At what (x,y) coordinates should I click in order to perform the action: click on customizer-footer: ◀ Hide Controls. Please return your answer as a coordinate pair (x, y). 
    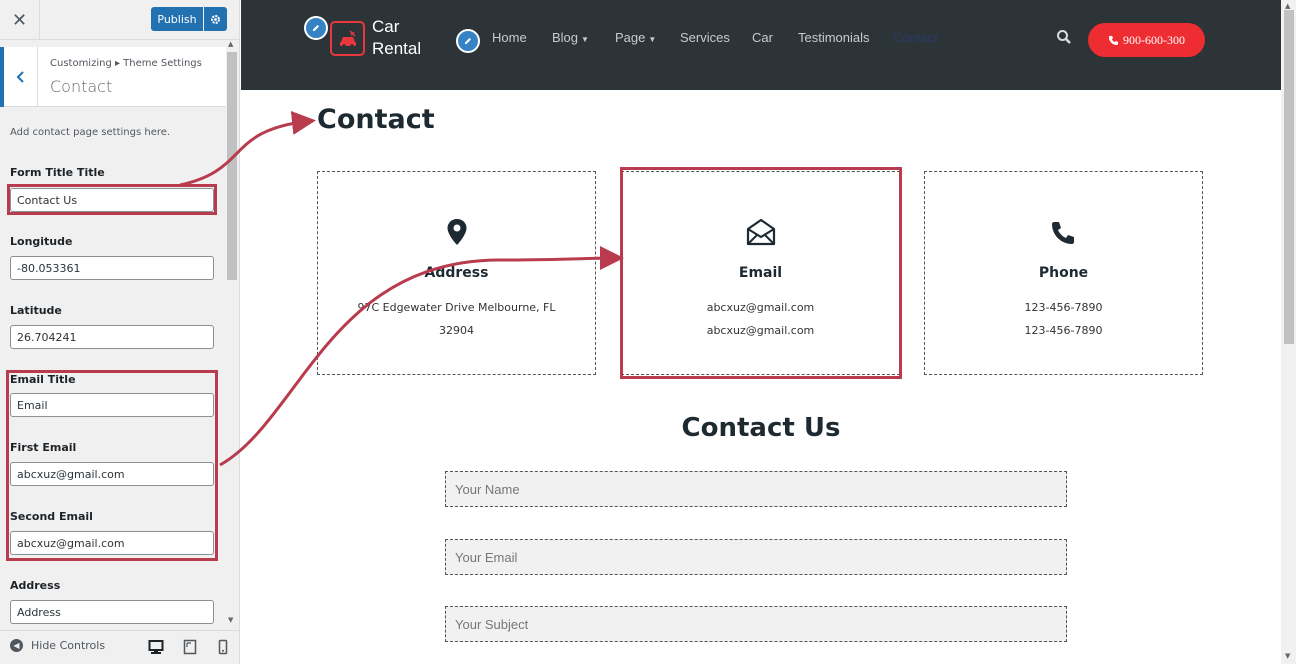
    Looking at the image, I should click on (119, 647).